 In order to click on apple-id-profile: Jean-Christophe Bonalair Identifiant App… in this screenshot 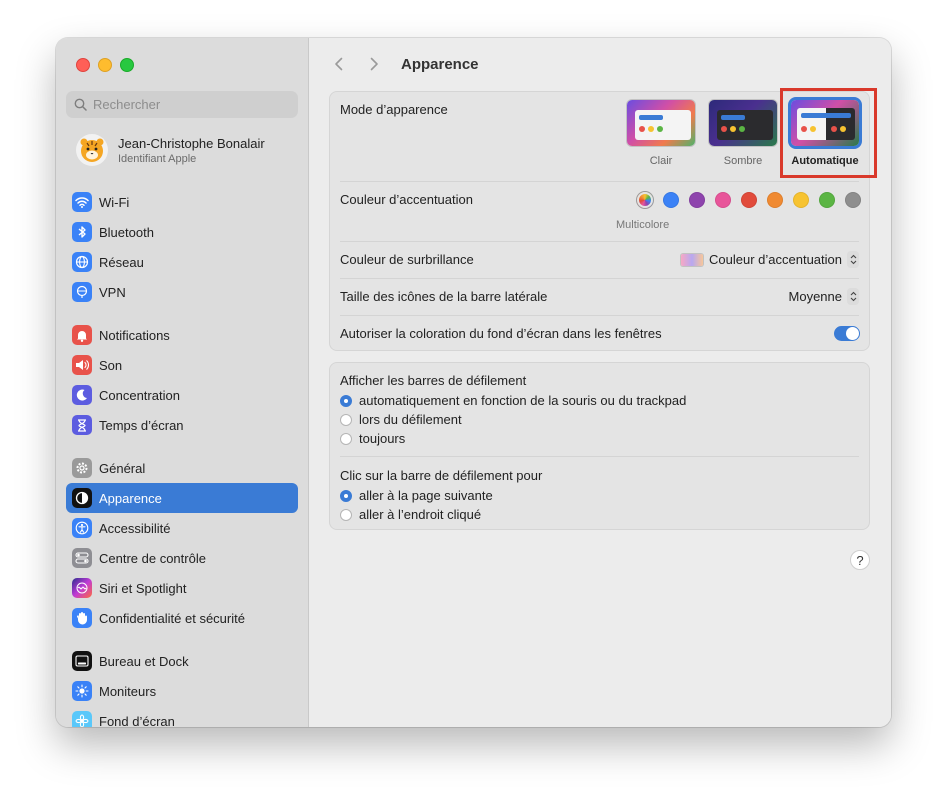, I will do `click(170, 150)`.